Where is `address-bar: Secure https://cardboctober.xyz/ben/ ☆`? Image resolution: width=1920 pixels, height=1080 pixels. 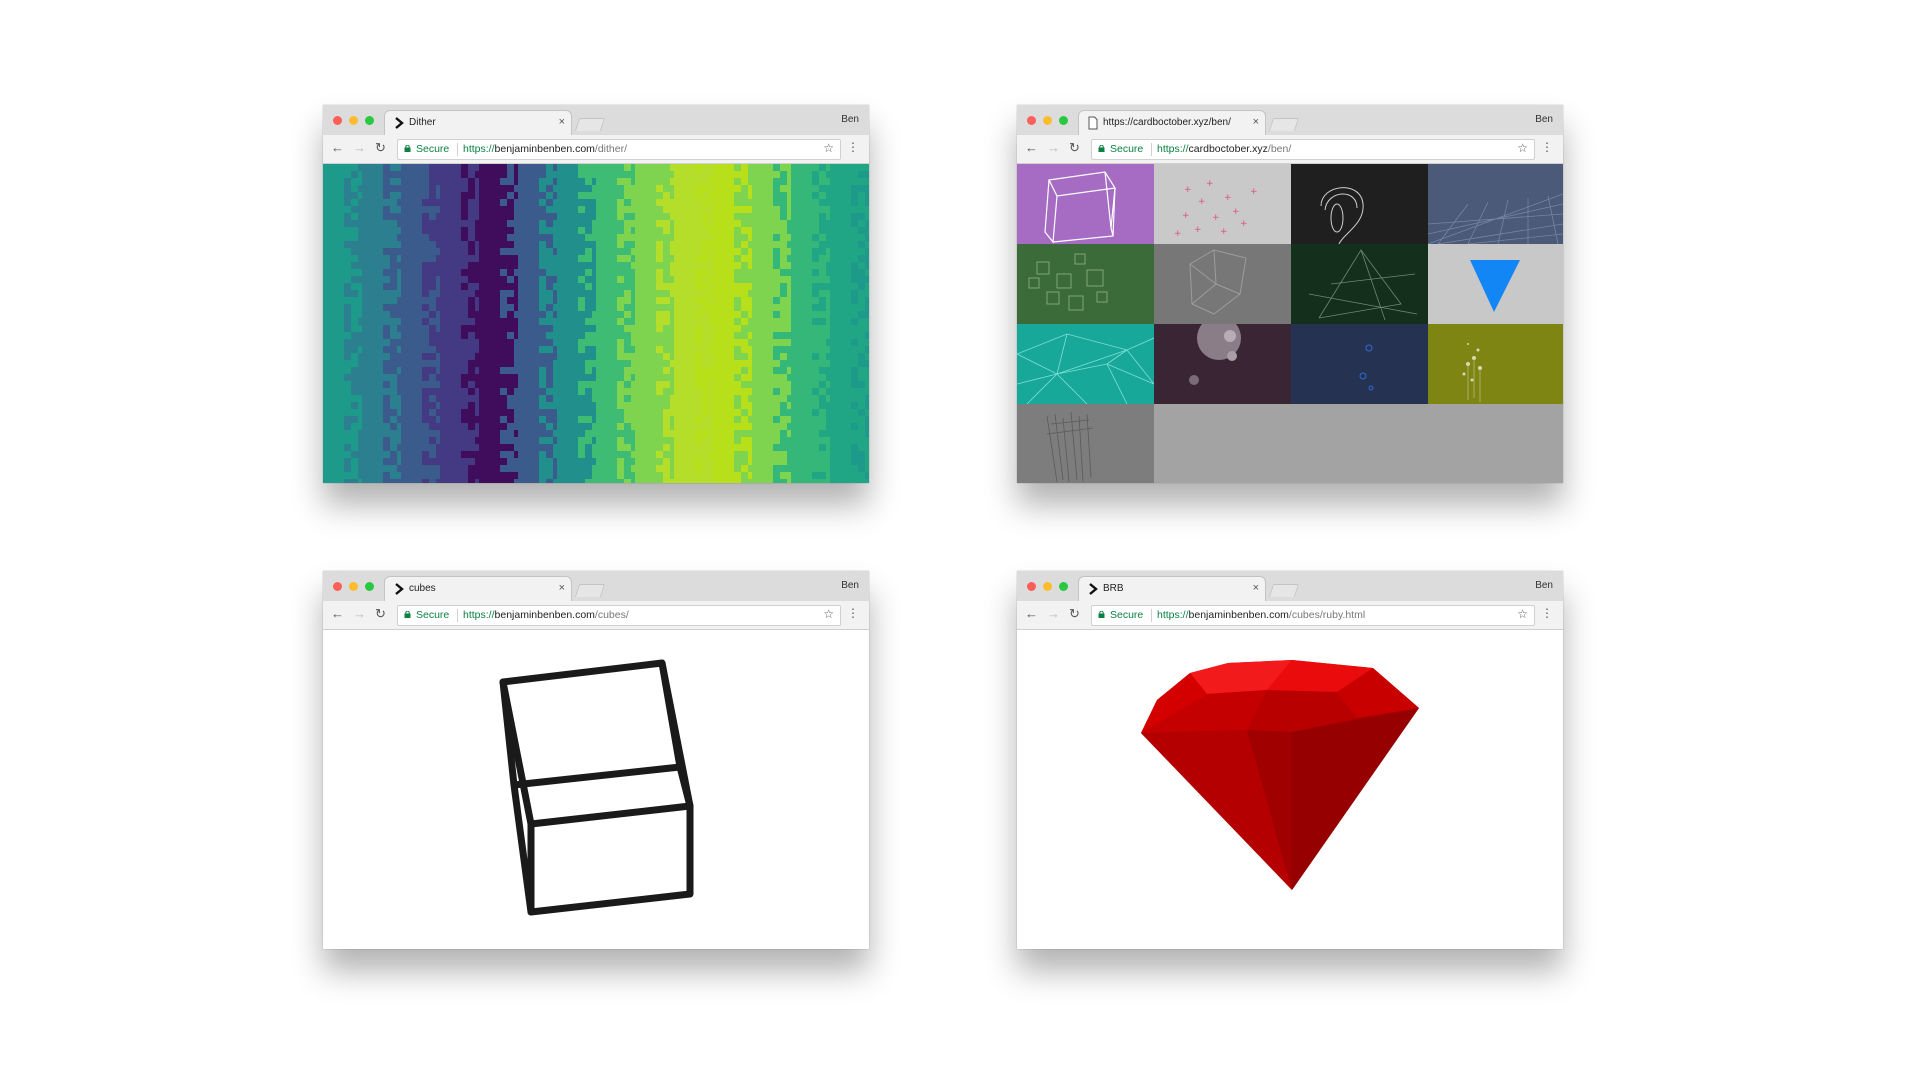 address-bar: Secure https://cardboctober.xyz/ben/ ☆ is located at coordinates (1313, 149).